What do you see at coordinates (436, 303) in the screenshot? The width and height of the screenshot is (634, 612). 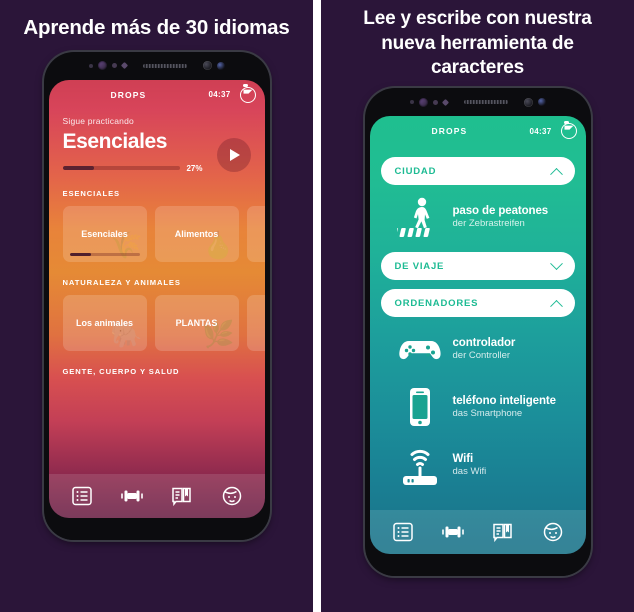 I see `accordion-title: ORDENADORES` at bounding box center [436, 303].